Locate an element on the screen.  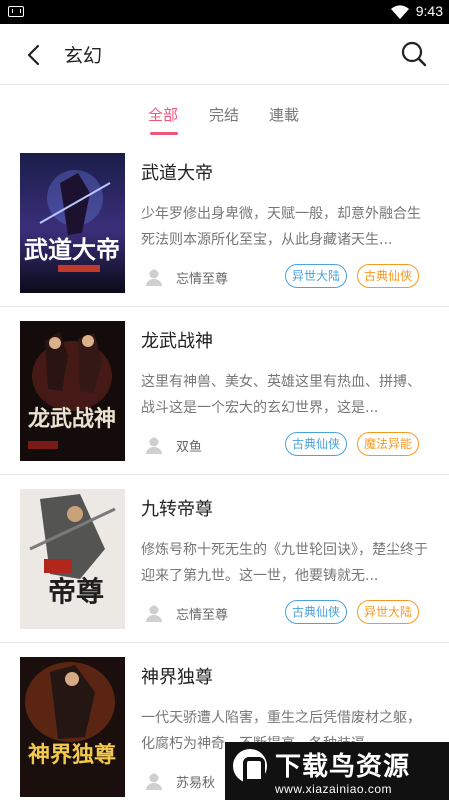
book-cover: 神界独尊 is located at coordinates (72, 727).